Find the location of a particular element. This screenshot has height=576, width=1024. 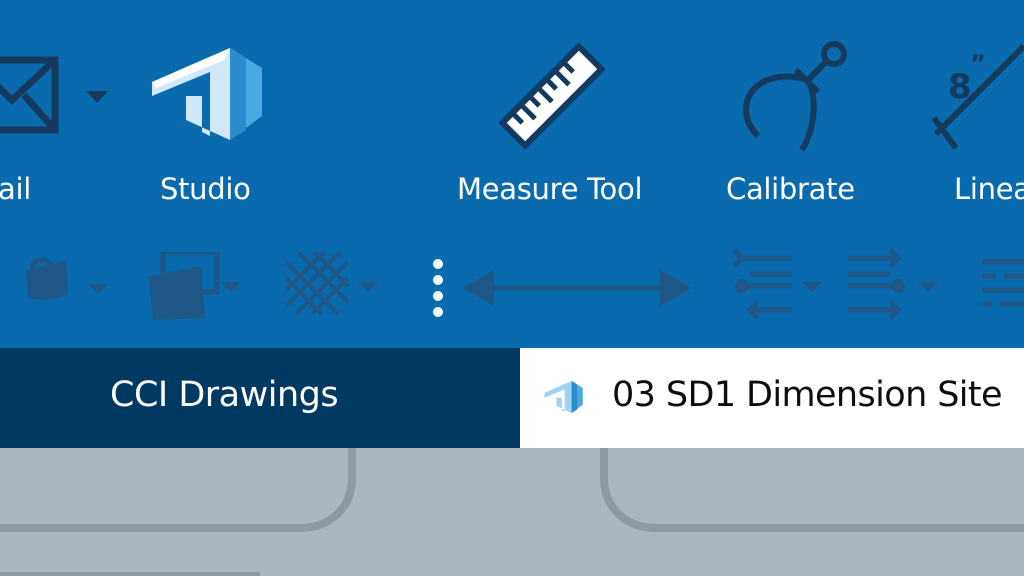

email-tool: ail is located at coordinates (60, 115).